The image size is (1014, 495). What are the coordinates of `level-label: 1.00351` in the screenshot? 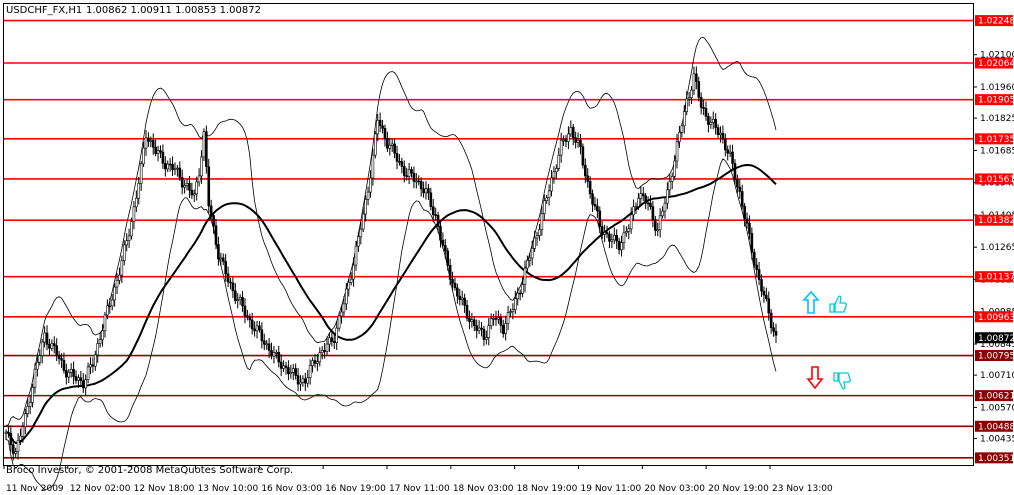 It's located at (996, 459).